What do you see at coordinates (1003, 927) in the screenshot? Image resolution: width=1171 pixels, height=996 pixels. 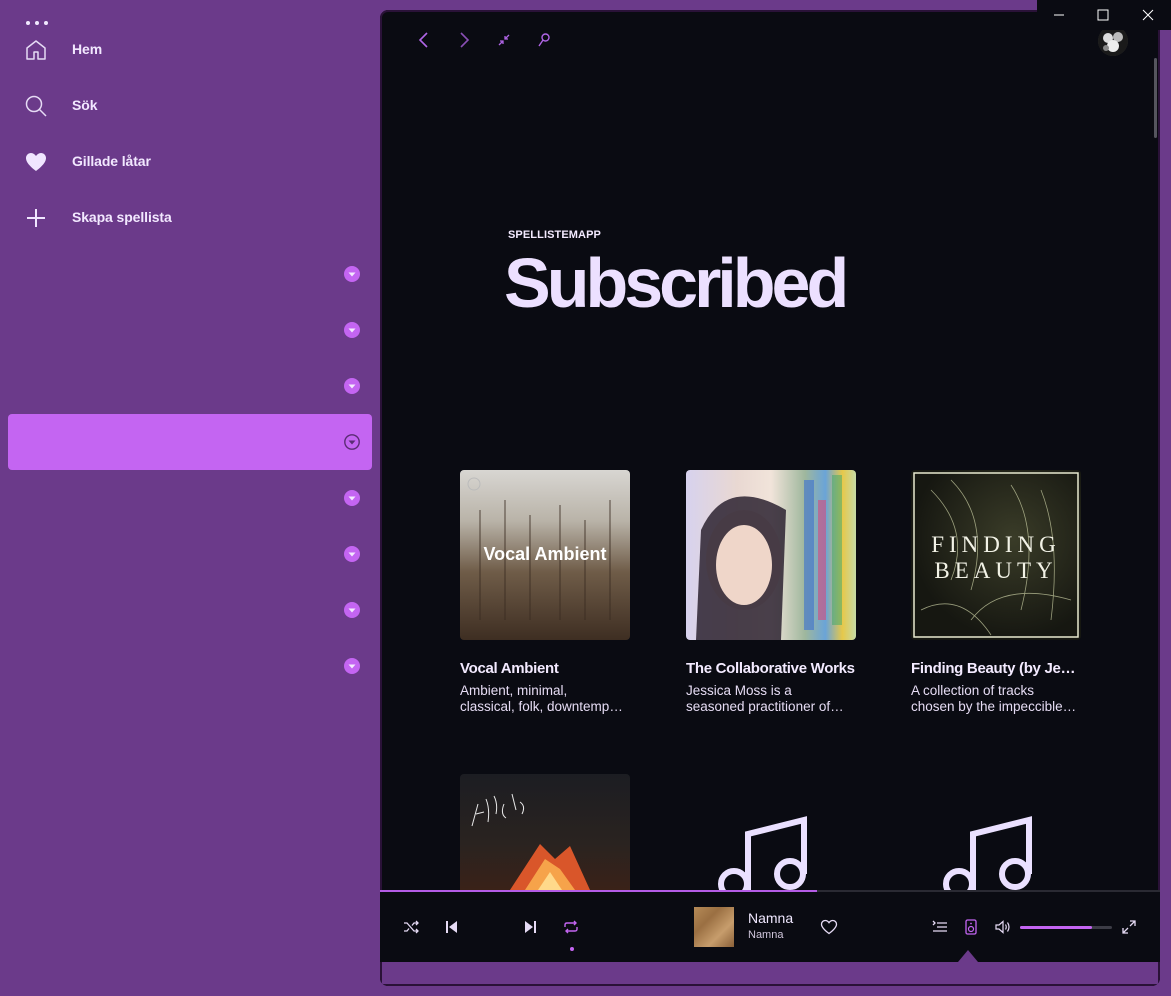 I see `volume-icon` at bounding box center [1003, 927].